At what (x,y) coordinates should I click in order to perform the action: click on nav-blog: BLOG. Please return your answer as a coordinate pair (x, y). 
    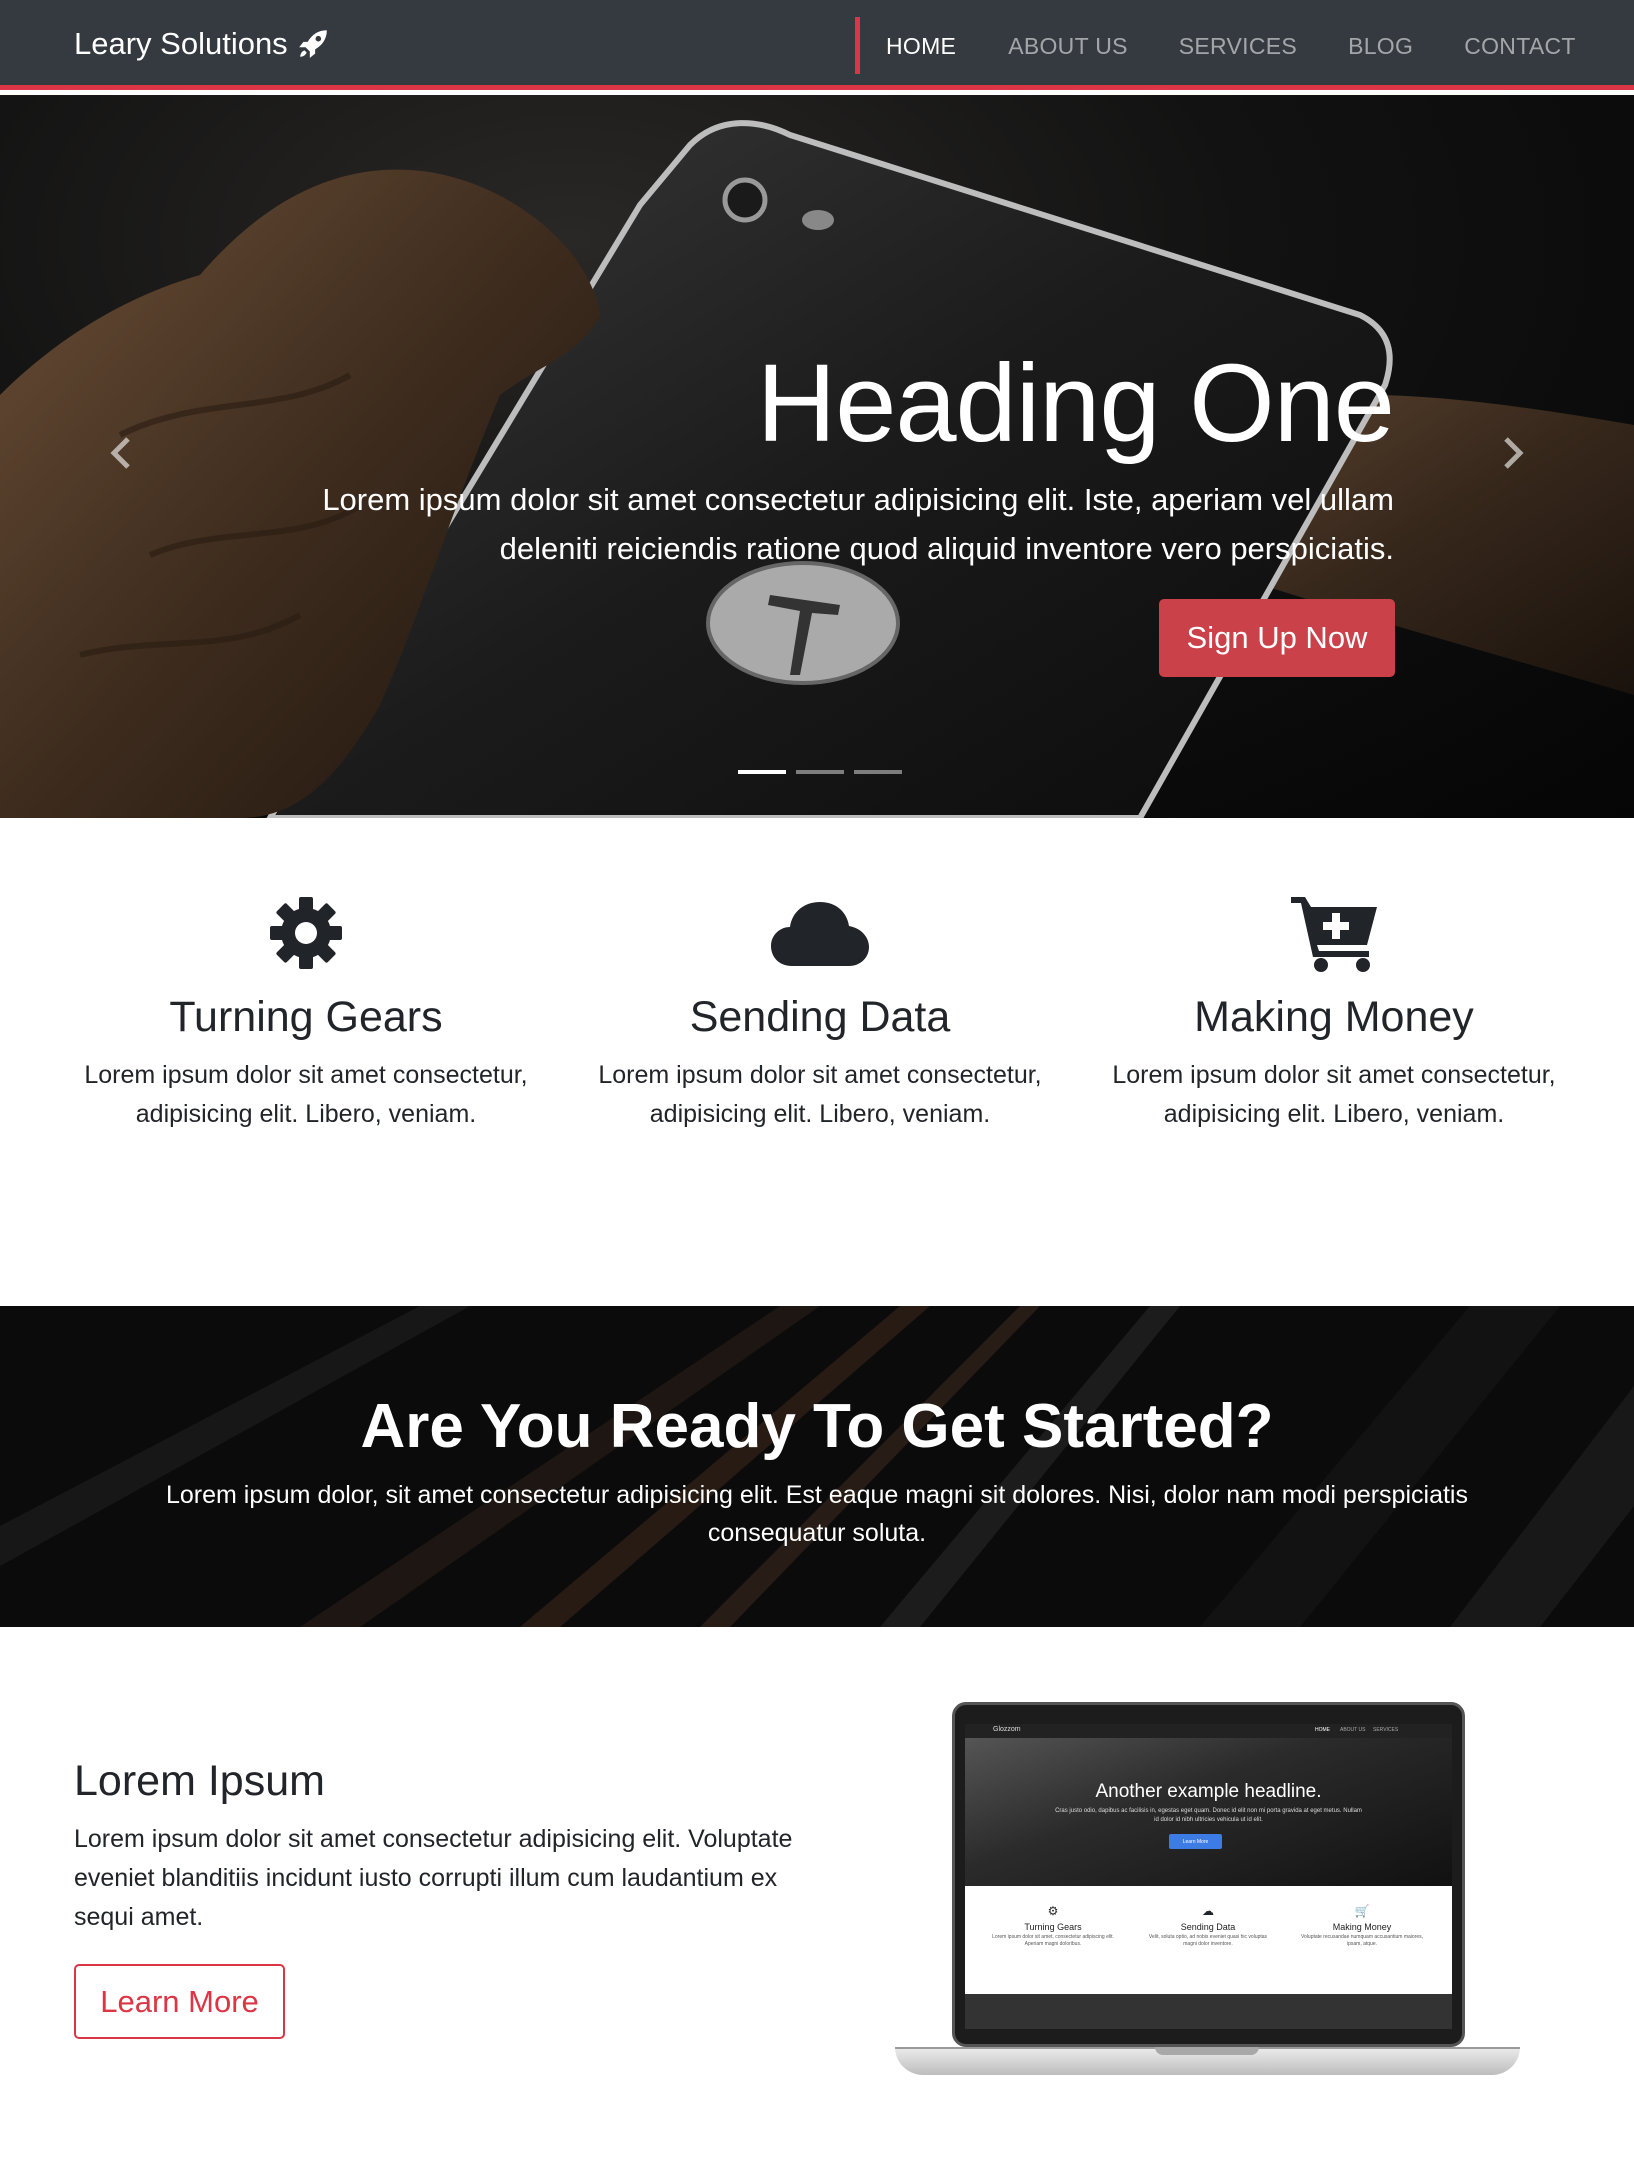
    Looking at the image, I should click on (1380, 46).